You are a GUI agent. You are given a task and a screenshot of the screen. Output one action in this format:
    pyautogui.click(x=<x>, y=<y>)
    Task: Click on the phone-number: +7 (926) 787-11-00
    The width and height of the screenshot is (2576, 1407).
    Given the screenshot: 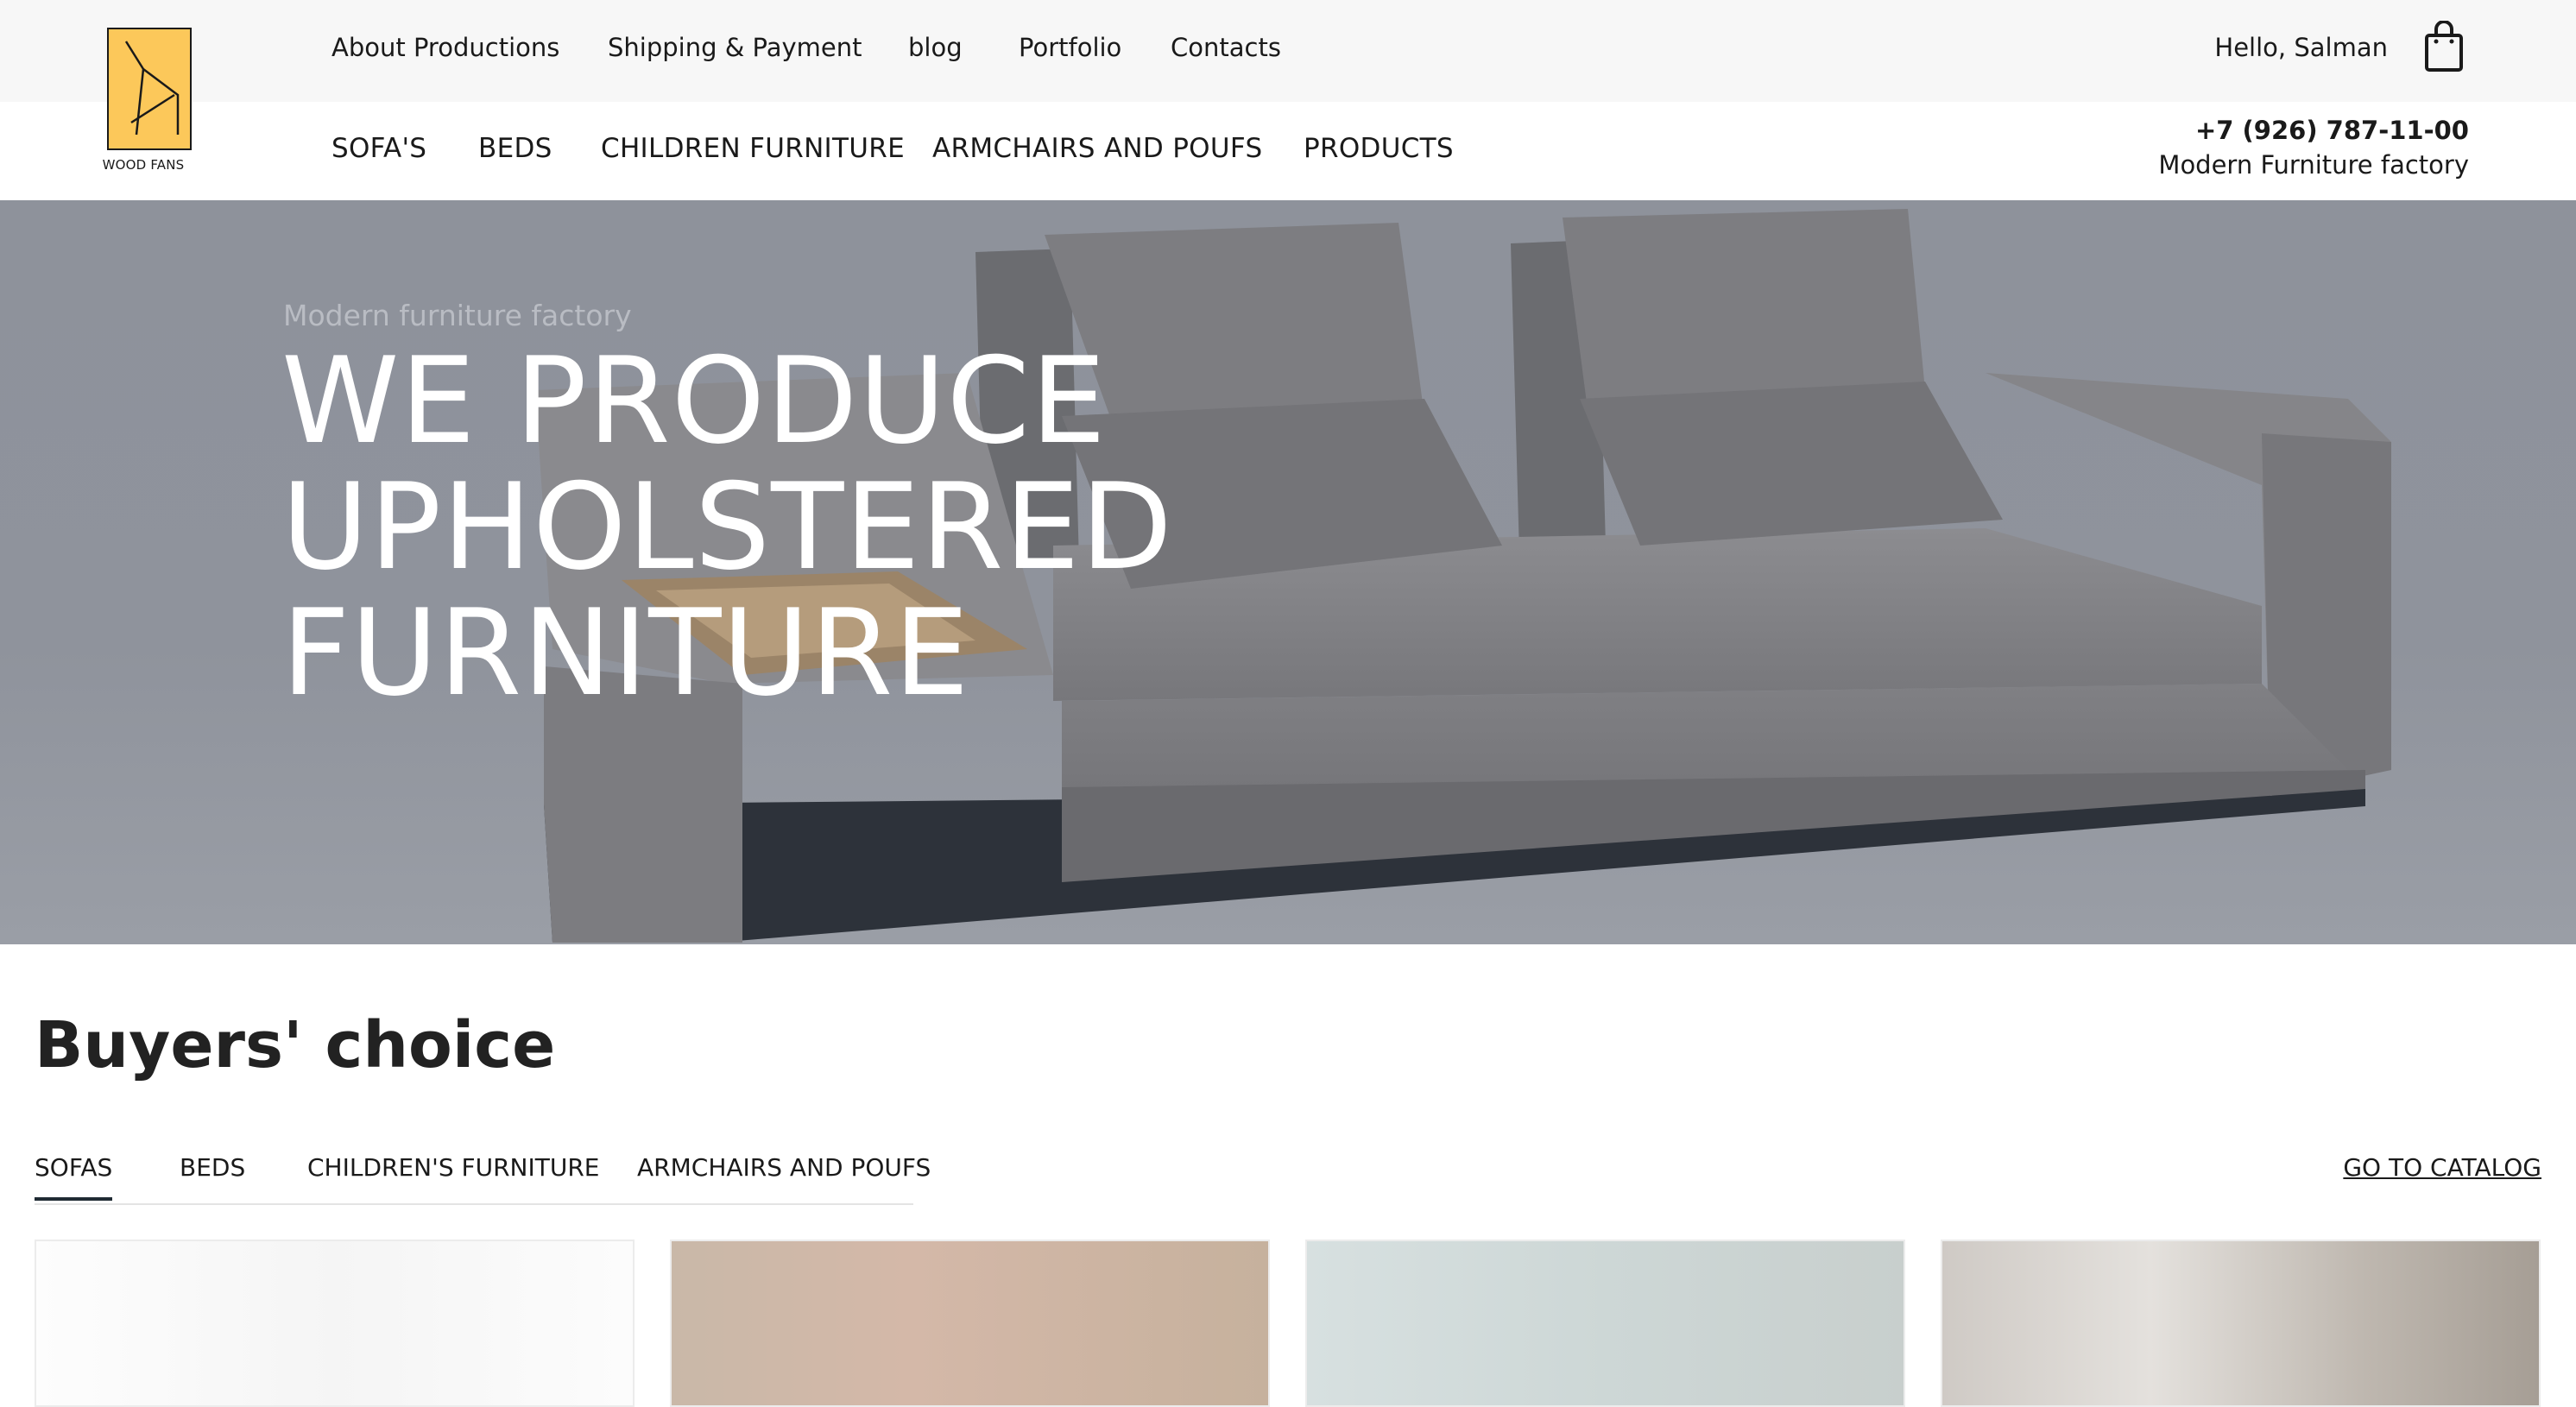 What is the action you would take?
    pyautogui.click(x=2332, y=130)
    